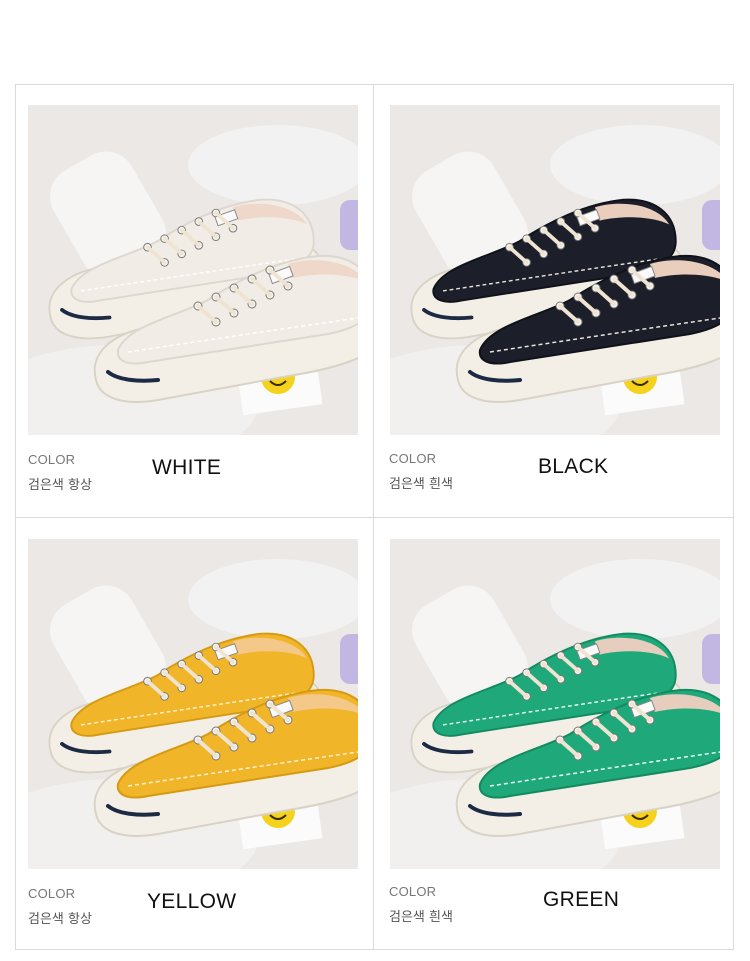  Describe the element at coordinates (581, 899) in the screenshot. I see `color-name: GREEN` at that location.